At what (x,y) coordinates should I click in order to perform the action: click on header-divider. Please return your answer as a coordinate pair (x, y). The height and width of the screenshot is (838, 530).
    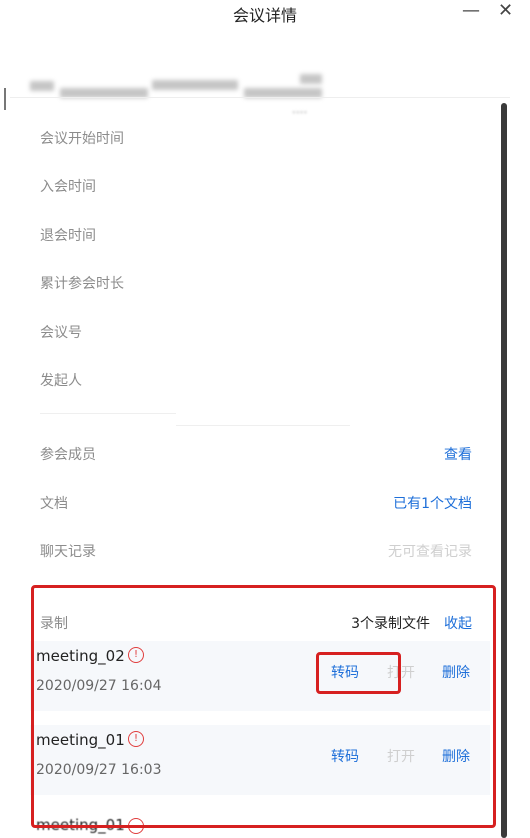
    Looking at the image, I should click on (260, 97).